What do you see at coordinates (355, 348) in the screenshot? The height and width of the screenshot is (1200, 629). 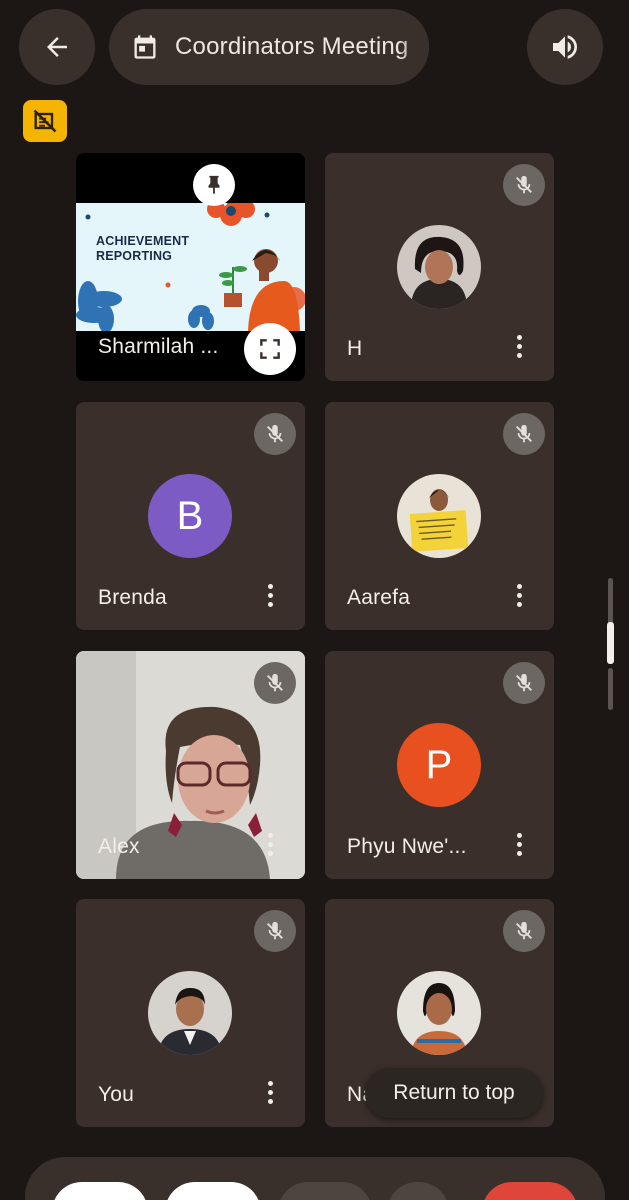 I see `participant-name: H` at bounding box center [355, 348].